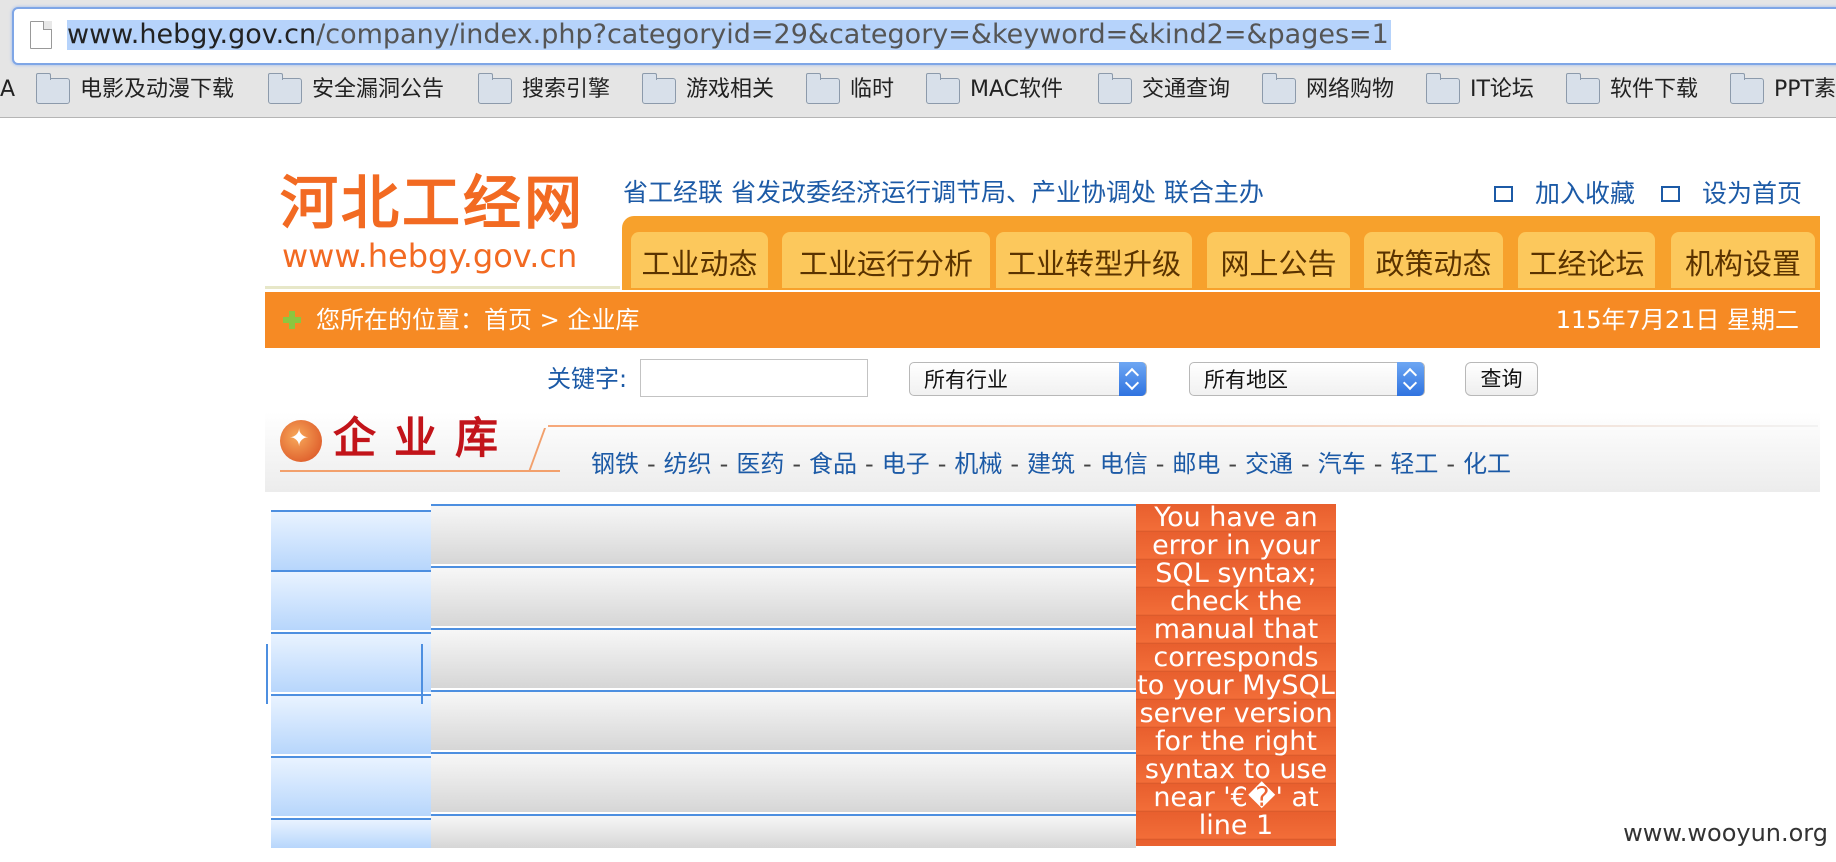 The image size is (1836, 862). I want to click on site-logo-url: www.hebgy.gov.cn, so click(429, 256).